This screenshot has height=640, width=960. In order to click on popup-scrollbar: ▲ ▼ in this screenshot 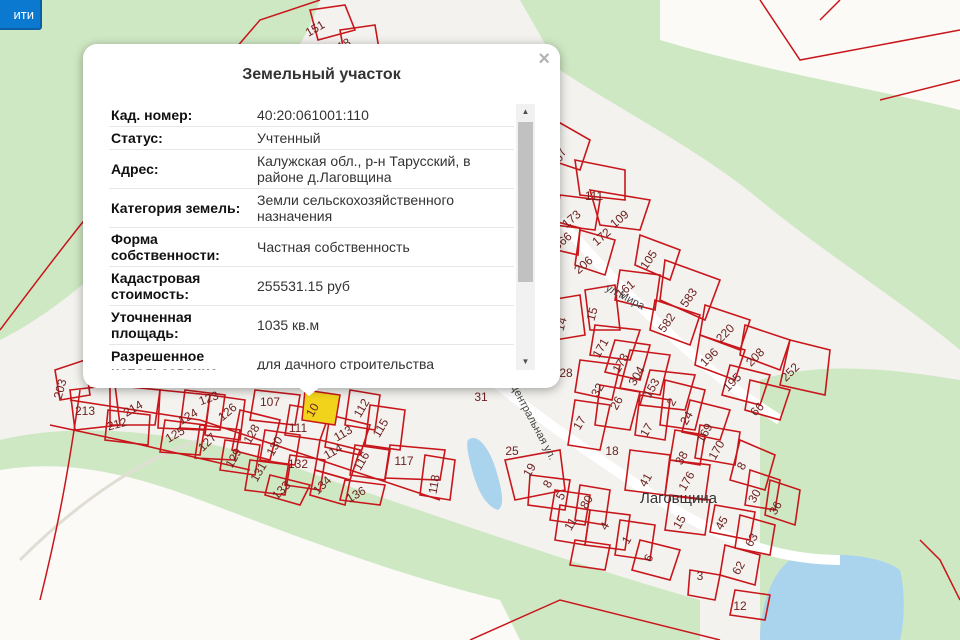, I will do `click(525, 237)`.